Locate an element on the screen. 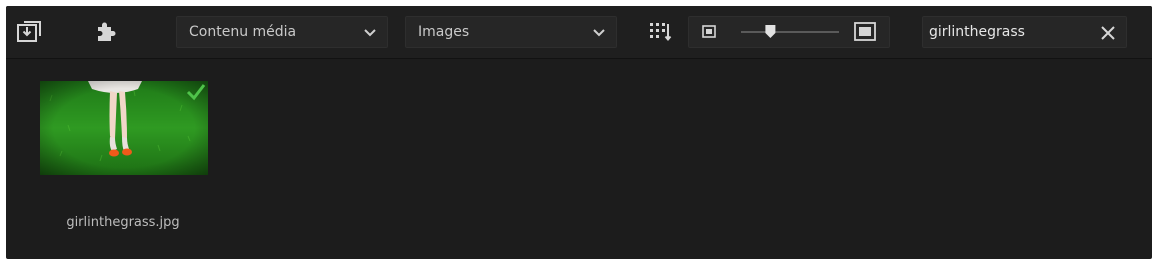 This screenshot has width=1159, height=262. thumbnail-size-slider is located at coordinates (789, 32).